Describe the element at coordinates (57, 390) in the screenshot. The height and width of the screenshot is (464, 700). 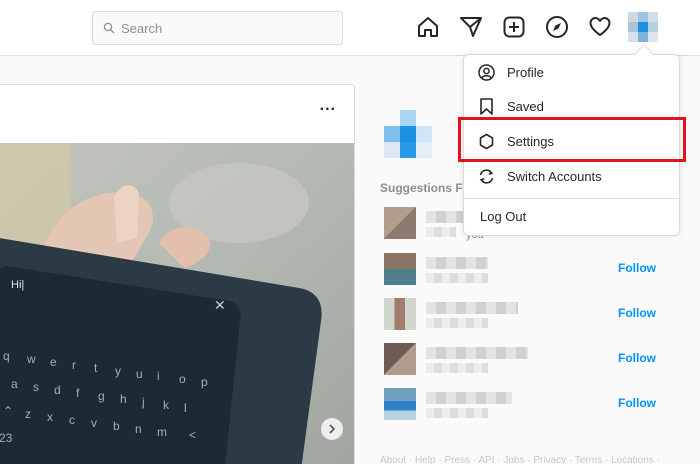
I see `svg-text: d` at that location.